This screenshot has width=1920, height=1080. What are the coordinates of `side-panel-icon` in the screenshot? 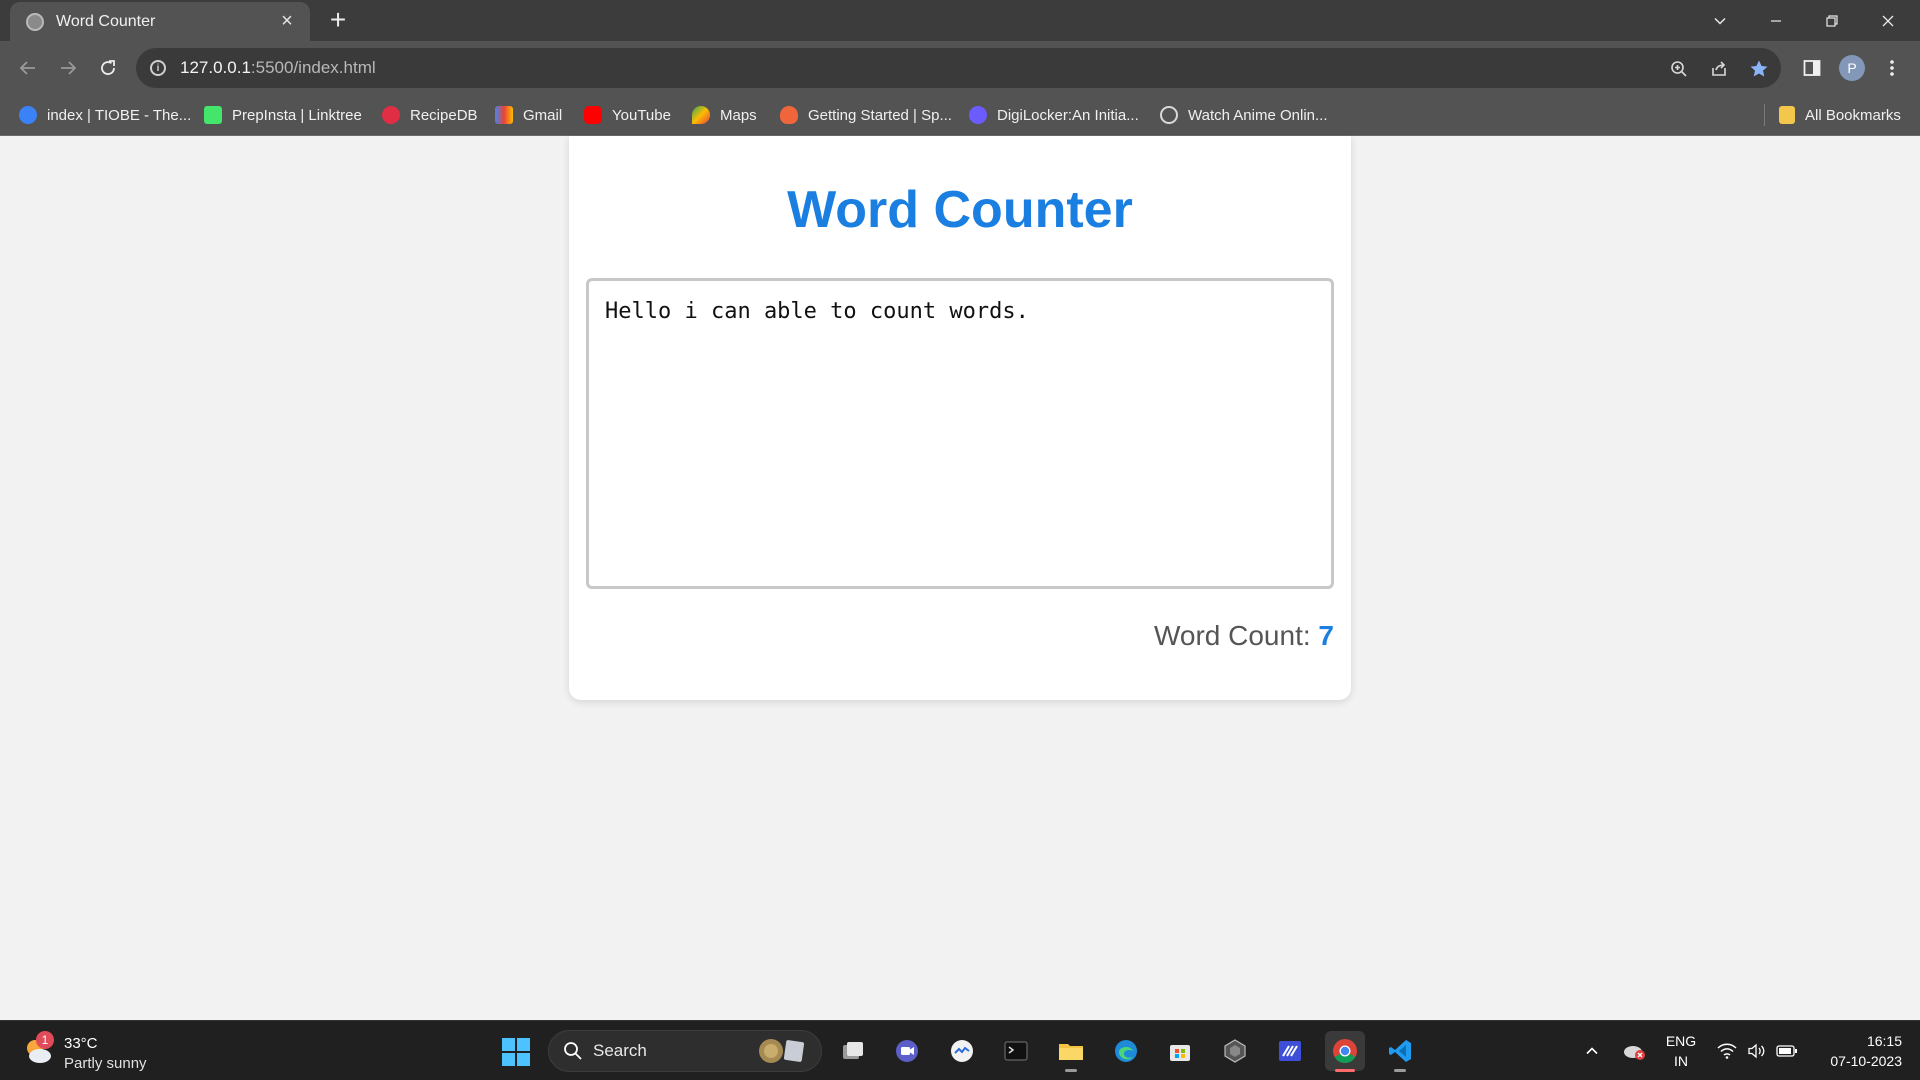 It's located at (1812, 68).